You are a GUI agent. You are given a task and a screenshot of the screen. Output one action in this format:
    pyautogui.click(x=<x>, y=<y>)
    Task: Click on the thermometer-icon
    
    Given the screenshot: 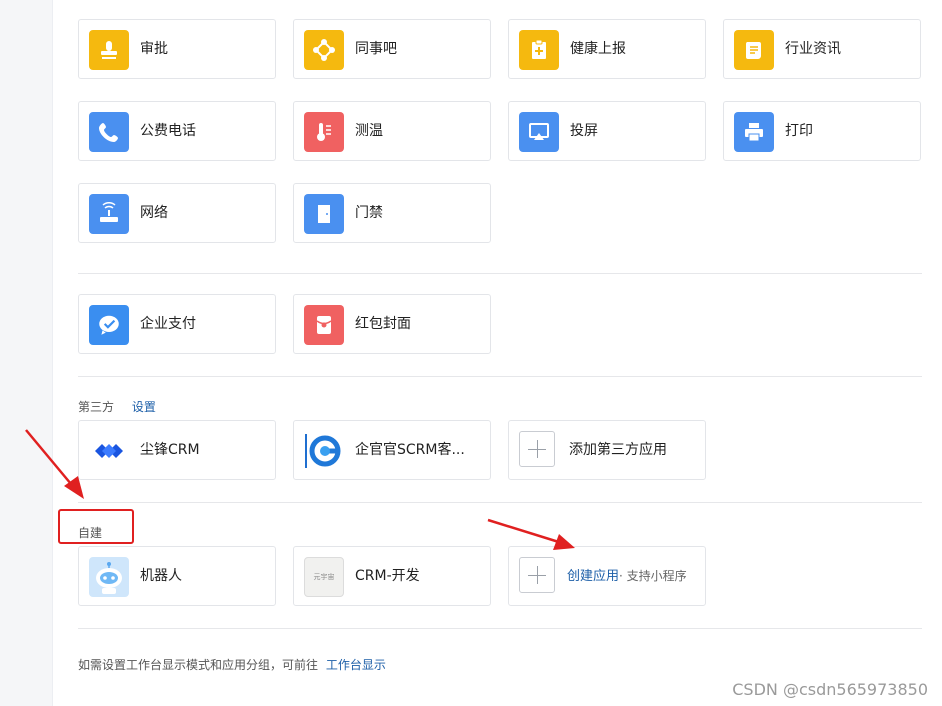 What is the action you would take?
    pyautogui.click(x=324, y=132)
    